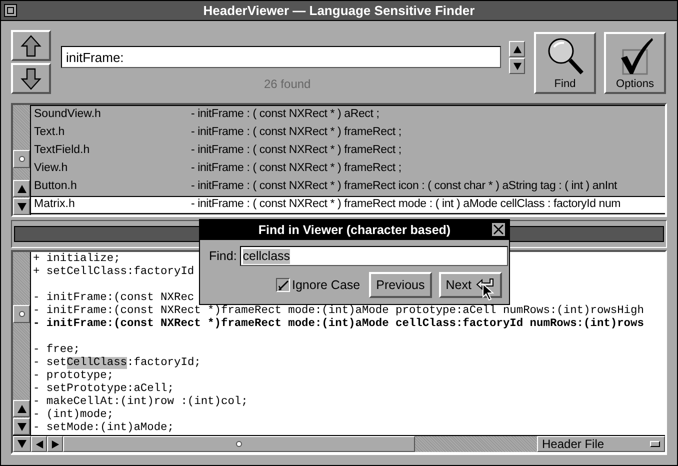 The width and height of the screenshot is (678, 466). What do you see at coordinates (488, 292) in the screenshot?
I see `pointer-icon` at bounding box center [488, 292].